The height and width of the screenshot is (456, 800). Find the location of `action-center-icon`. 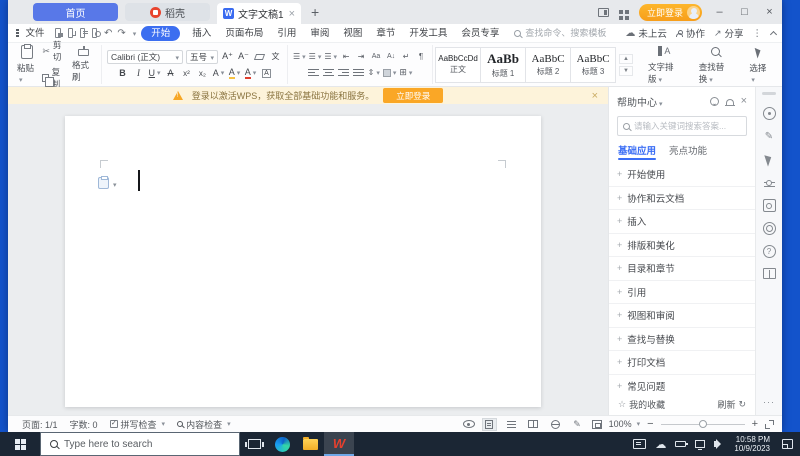

action-center-icon is located at coordinates (787, 444).